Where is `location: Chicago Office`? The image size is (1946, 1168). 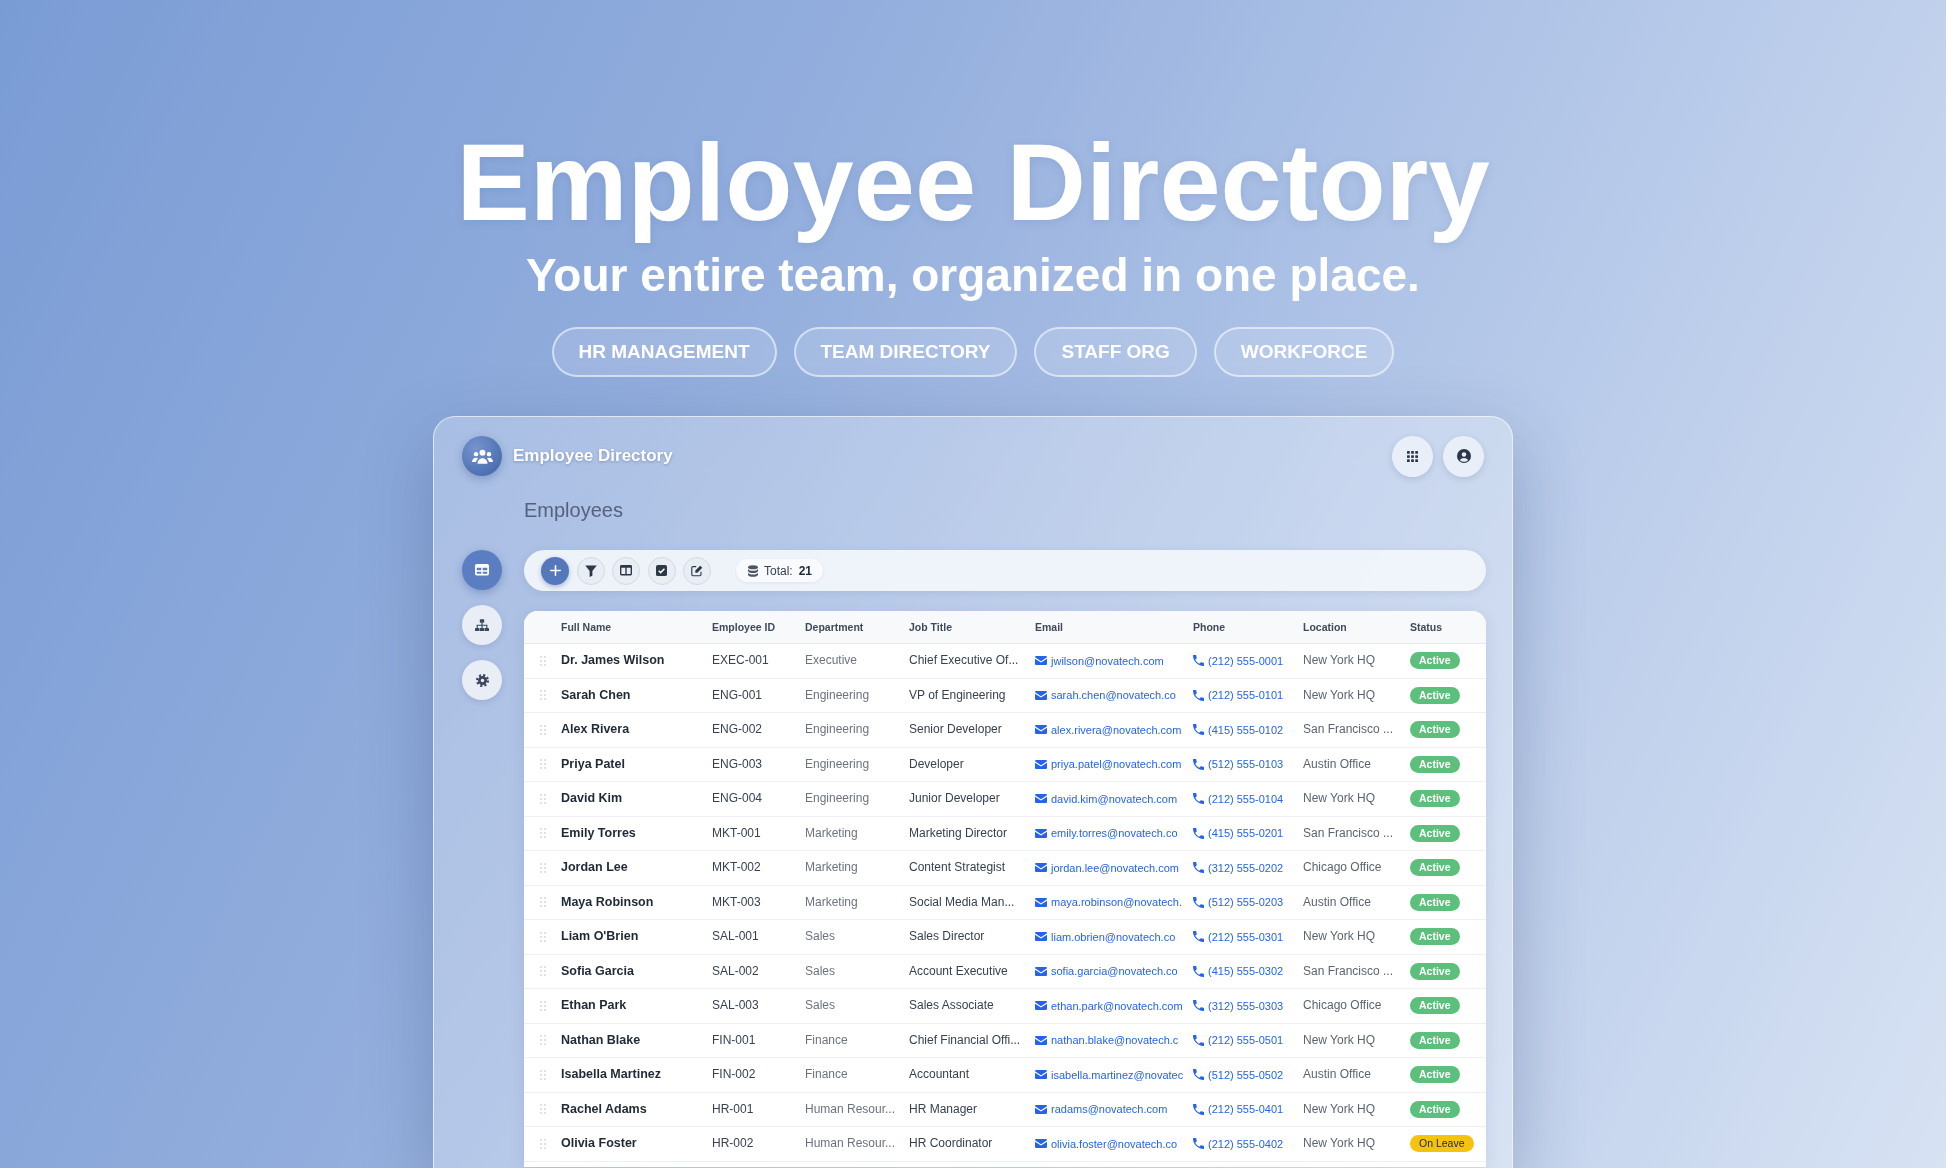 location: Chicago Office is located at coordinates (1342, 868).